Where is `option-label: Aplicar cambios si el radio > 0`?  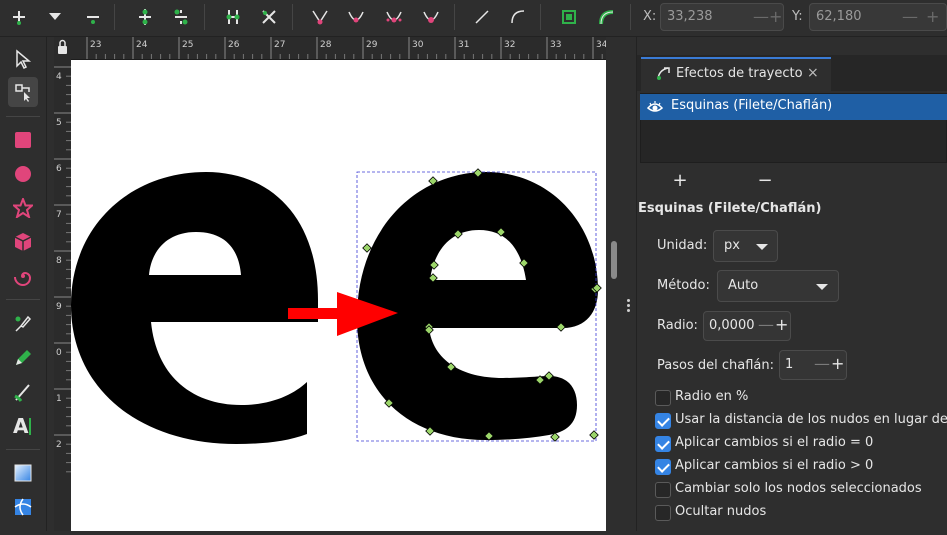
option-label: Aplicar cambios si el radio > 0 is located at coordinates (774, 465).